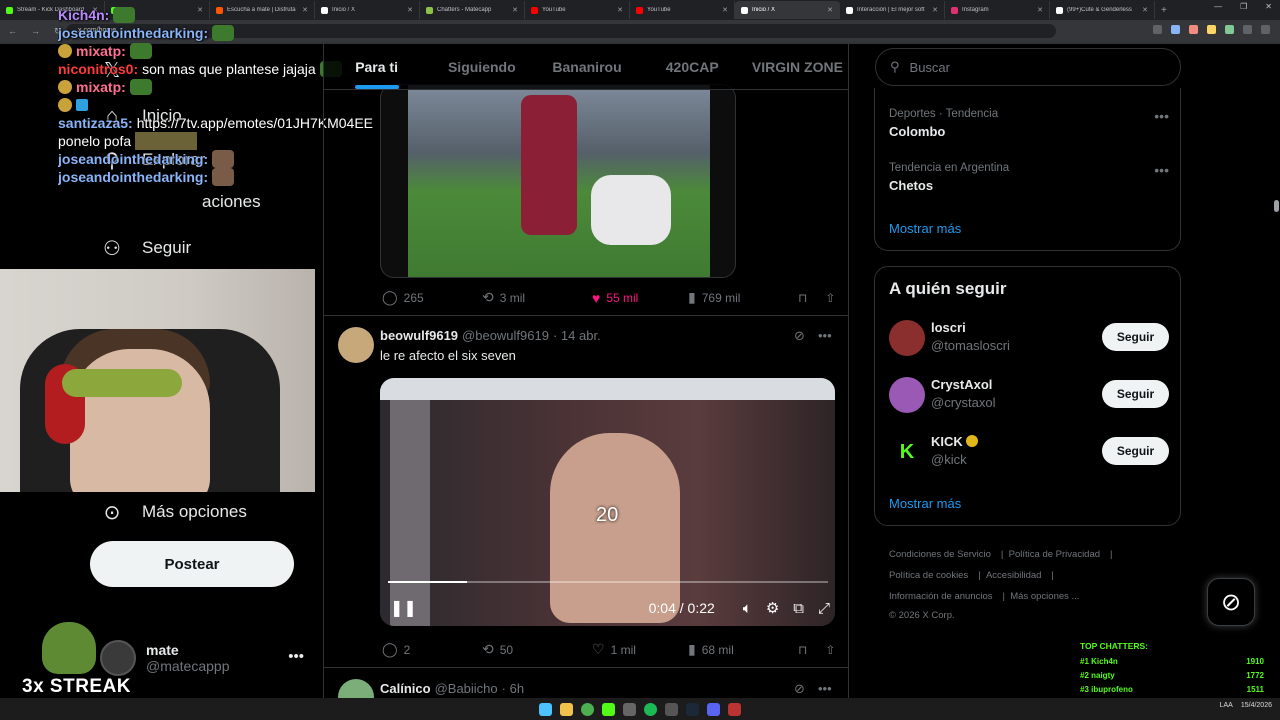 The height and width of the screenshot is (720, 1280). What do you see at coordinates (1102, 10) in the screenshot?
I see `browser-tab: (99+)Cute & Genderless ✕` at bounding box center [1102, 10].